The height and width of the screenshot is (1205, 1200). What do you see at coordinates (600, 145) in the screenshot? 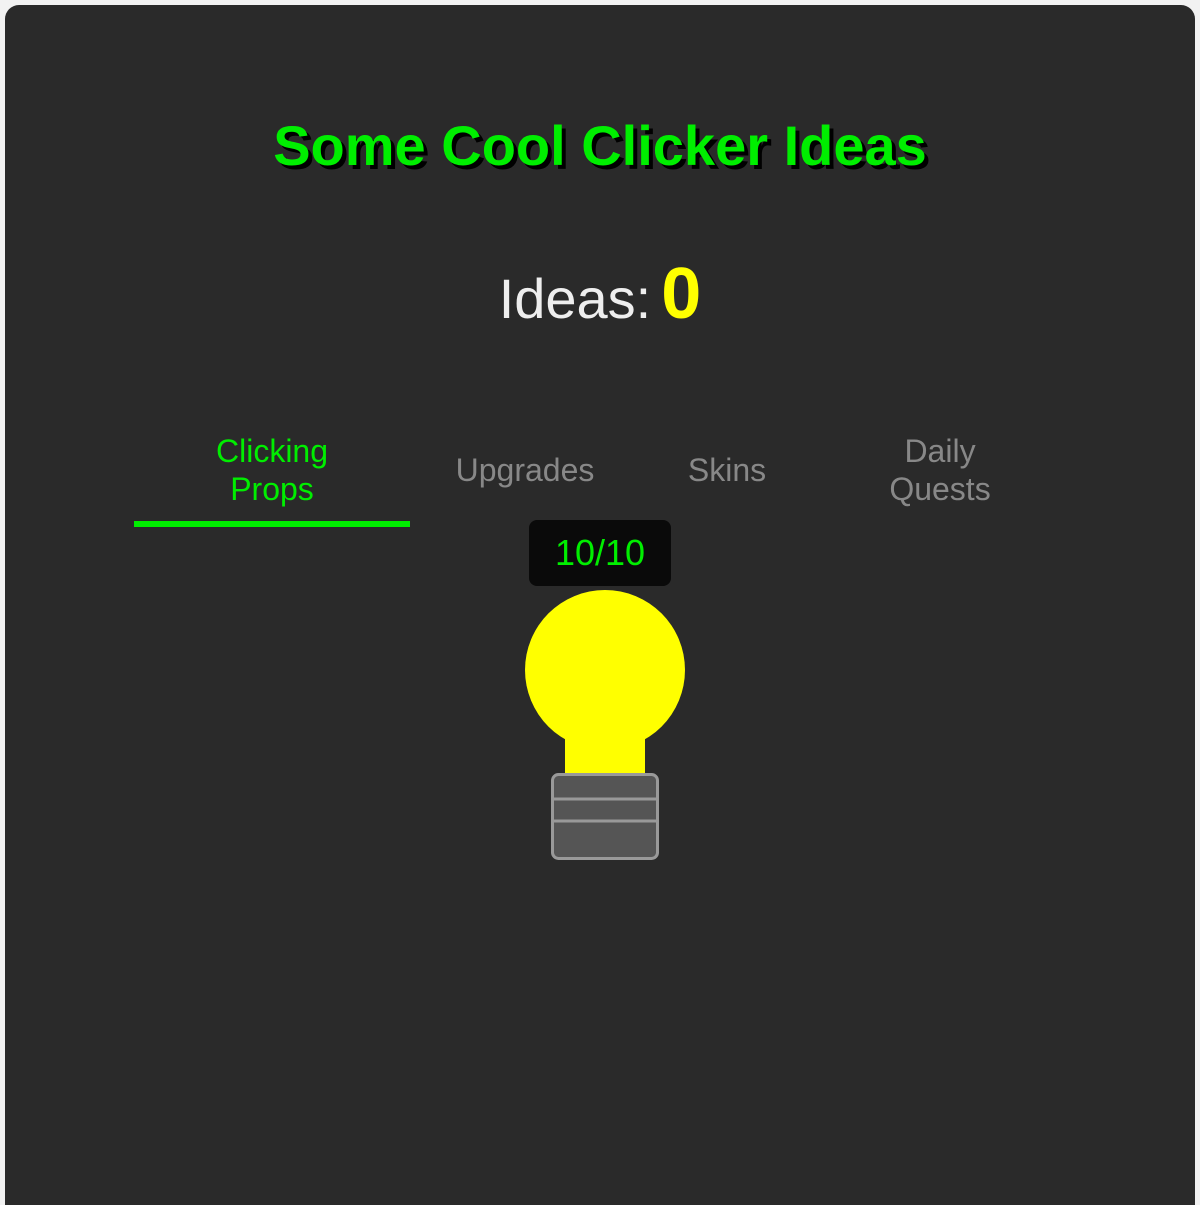
I see `game-title: Some Cool Clicker Ideas` at bounding box center [600, 145].